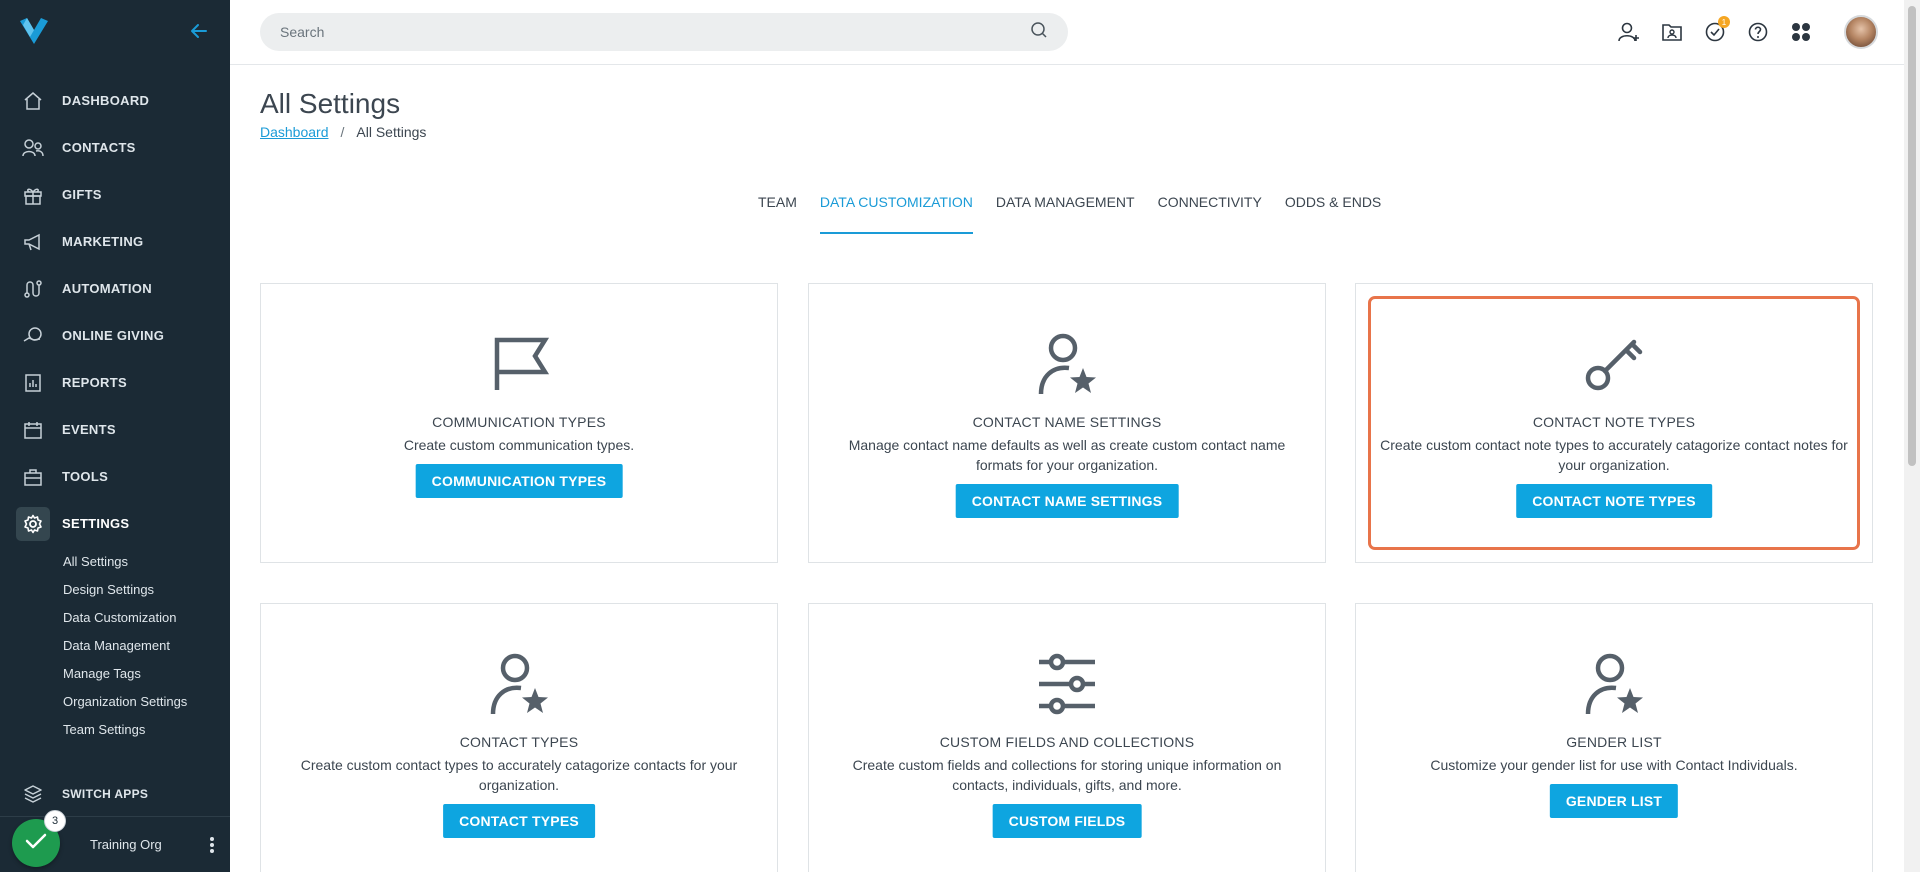 The width and height of the screenshot is (1920, 872). Describe the element at coordinates (294, 132) in the screenshot. I see `breadcrumb-dashboard-link: Dashboard` at that location.